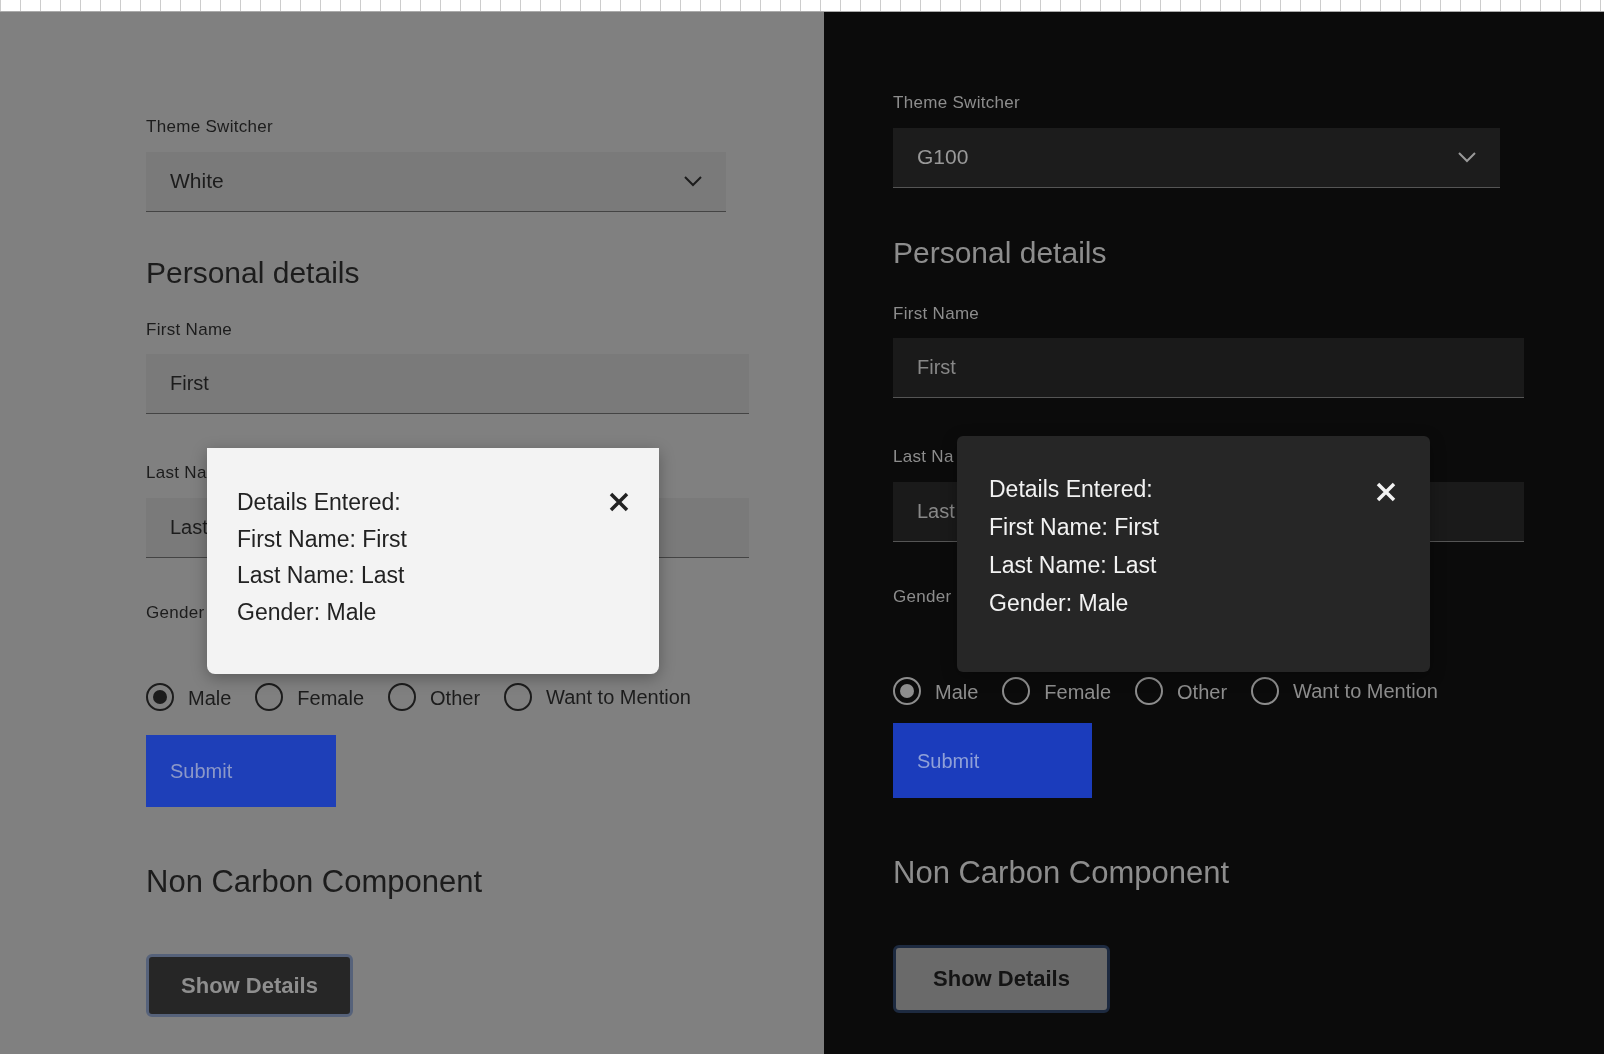 The image size is (1604, 1054). What do you see at coordinates (1196, 157) in the screenshot?
I see `theme-dropdown: G100` at bounding box center [1196, 157].